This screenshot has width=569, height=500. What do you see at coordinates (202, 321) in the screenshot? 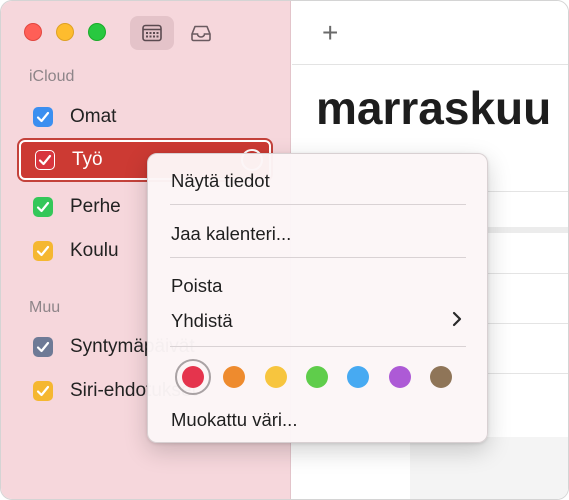
I see `menu-item-merge: Yhdistä` at bounding box center [202, 321].